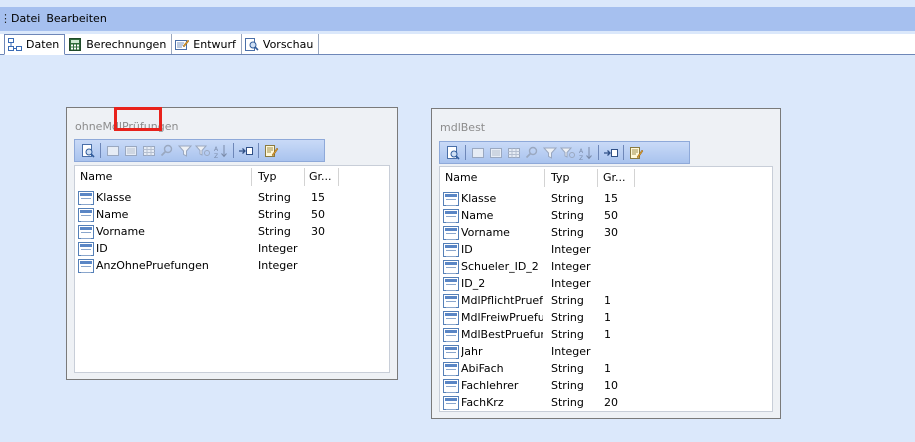 The width and height of the screenshot is (915, 442). What do you see at coordinates (182, 44) in the screenshot?
I see `design-icon` at bounding box center [182, 44].